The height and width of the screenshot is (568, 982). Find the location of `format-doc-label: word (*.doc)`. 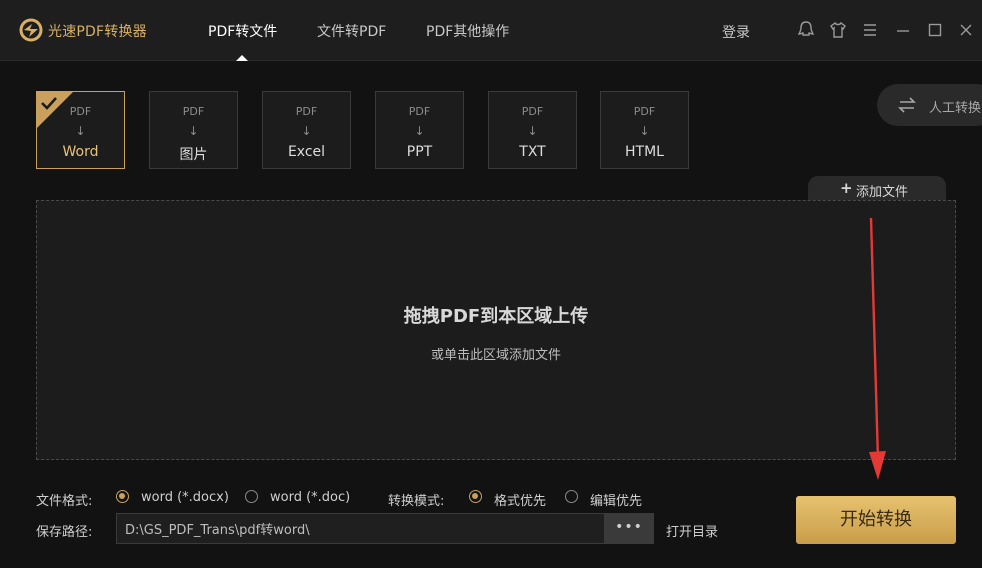

format-doc-label: word (*.doc) is located at coordinates (310, 497).